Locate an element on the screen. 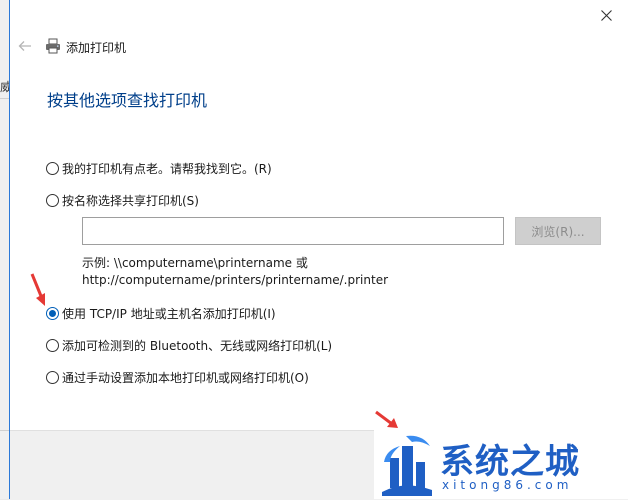 The image size is (628, 500). option-manual-local: 通过手动设置添加本地打印机或网络打印机(O) is located at coordinates (177, 377).